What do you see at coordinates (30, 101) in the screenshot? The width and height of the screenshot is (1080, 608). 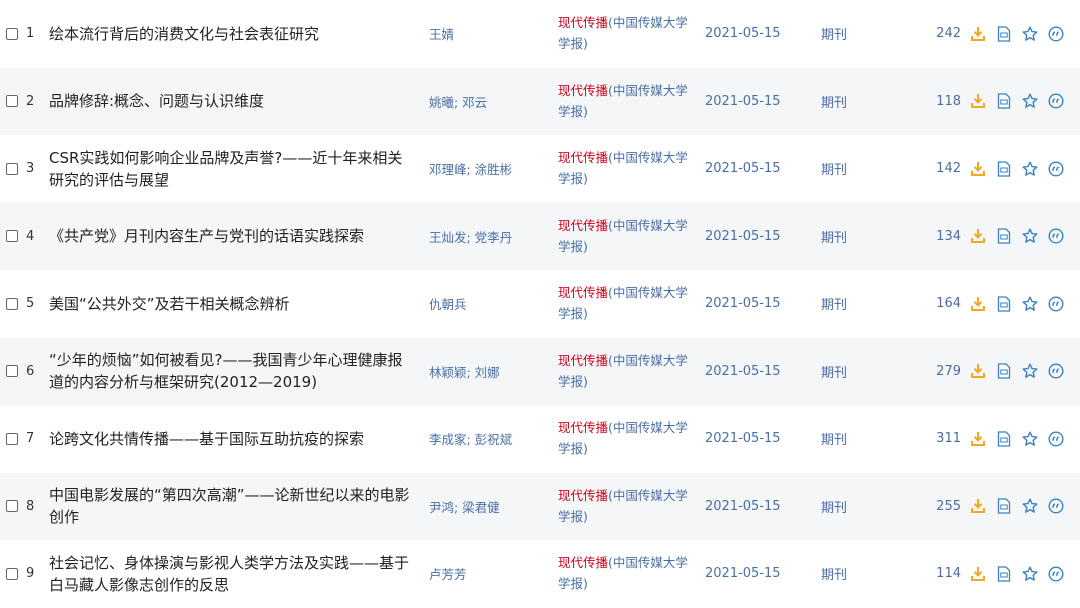 I see `row-number: 2` at bounding box center [30, 101].